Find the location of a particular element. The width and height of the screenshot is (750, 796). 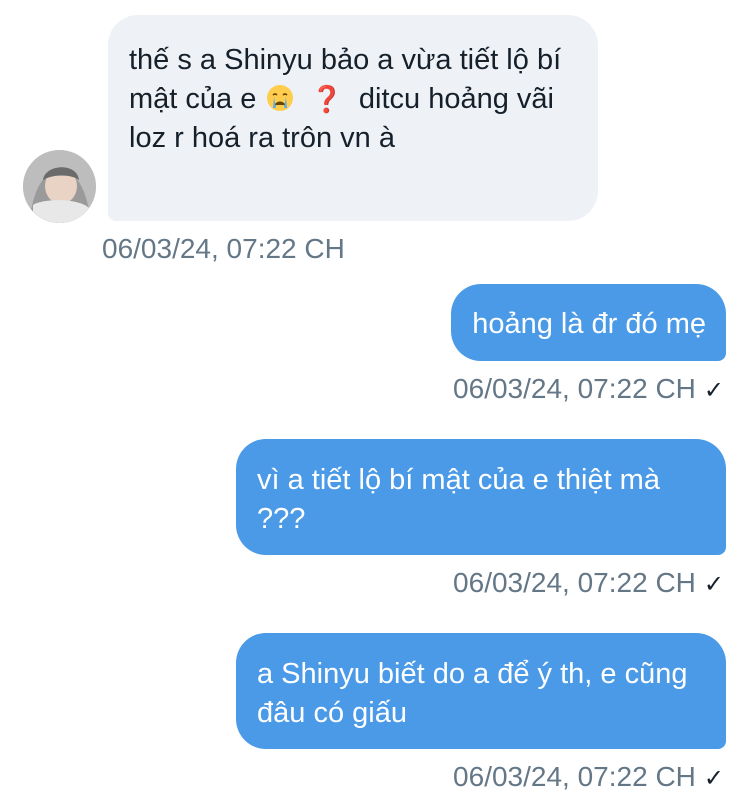

sender-avatar is located at coordinates (59, 186).